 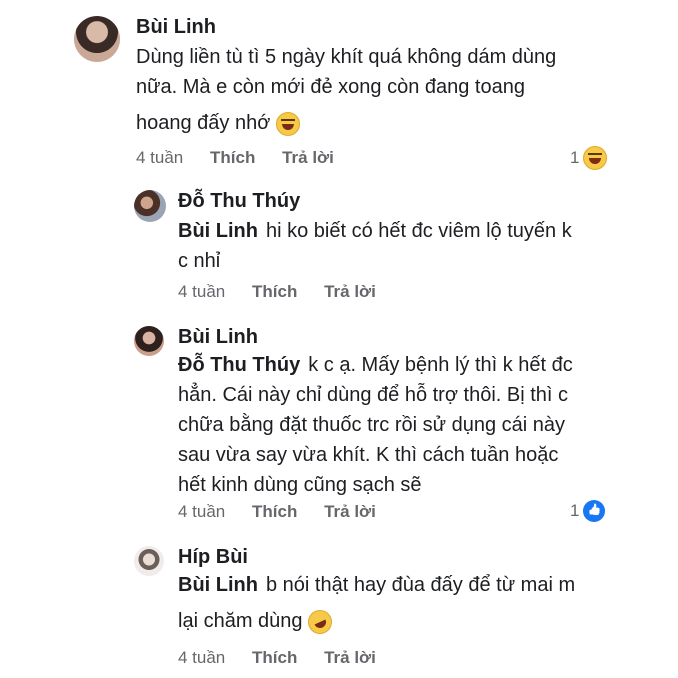 I want to click on comment-line-text: k c ạ. Mấy bệnh lý thì k hết đc, so click(x=440, y=365).